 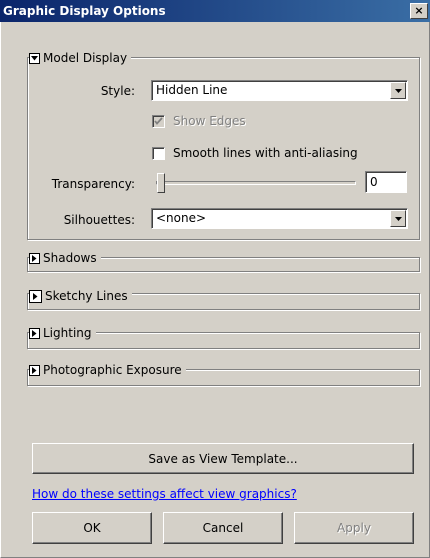 I want to click on sketchy-lines-expander, so click(x=35, y=296).